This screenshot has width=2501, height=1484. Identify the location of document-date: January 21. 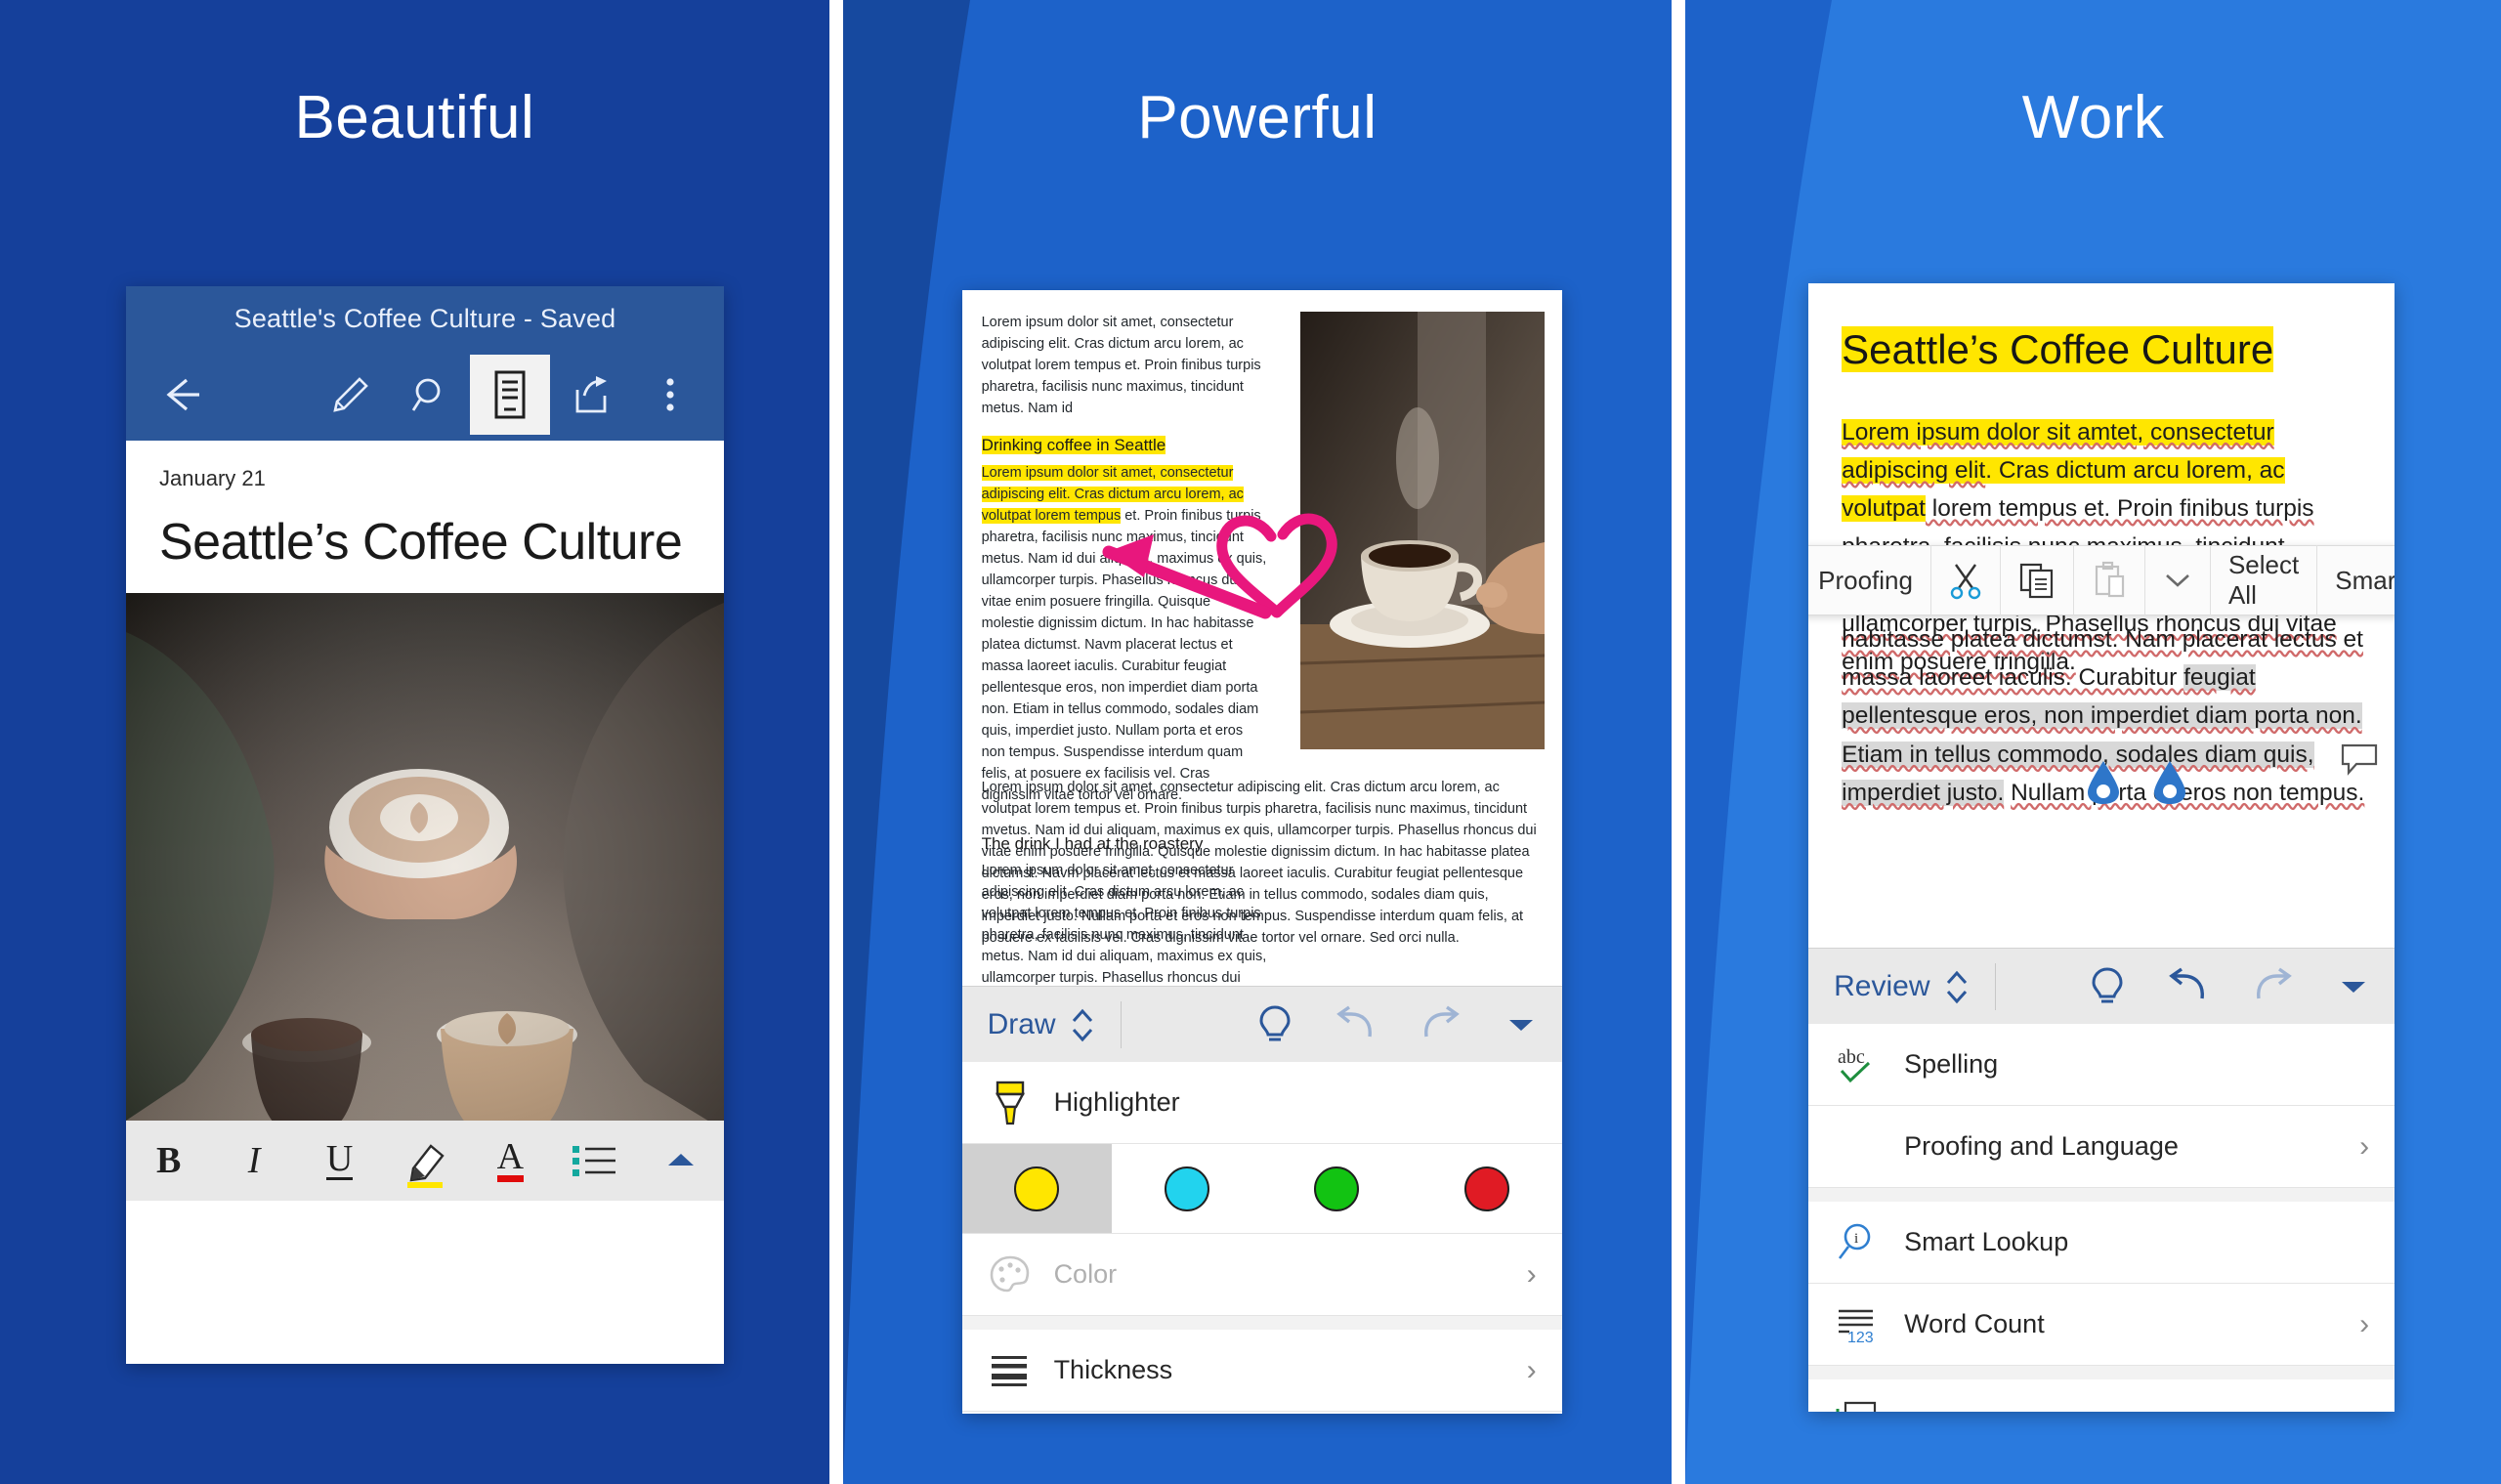
(212, 478).